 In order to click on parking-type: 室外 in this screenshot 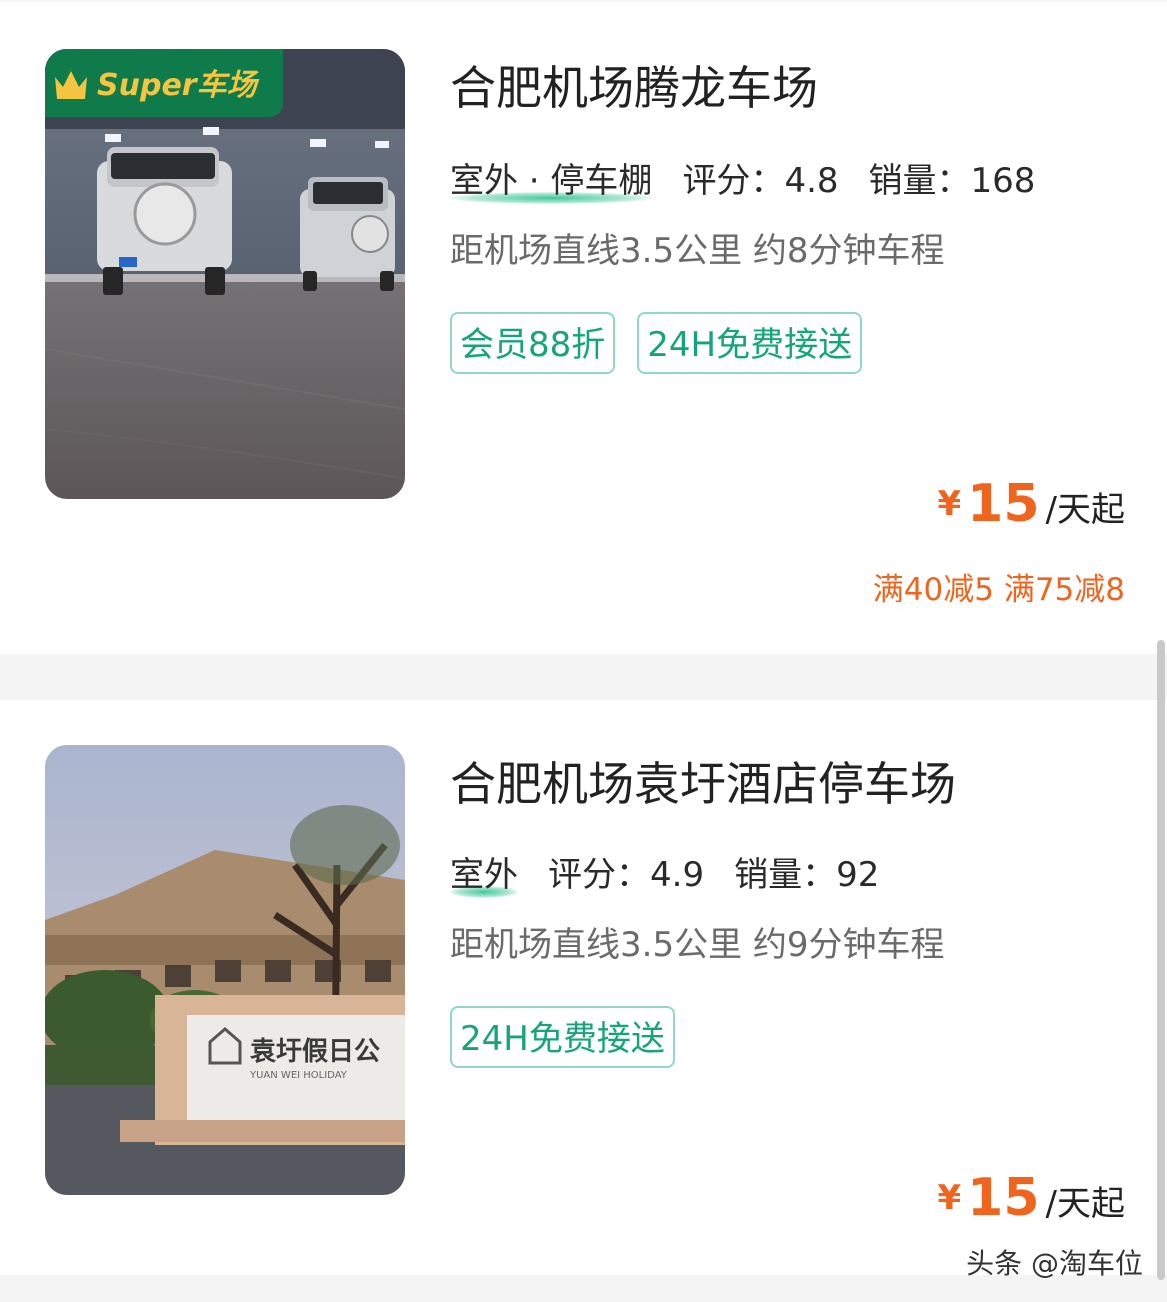, I will do `click(484, 876)`.